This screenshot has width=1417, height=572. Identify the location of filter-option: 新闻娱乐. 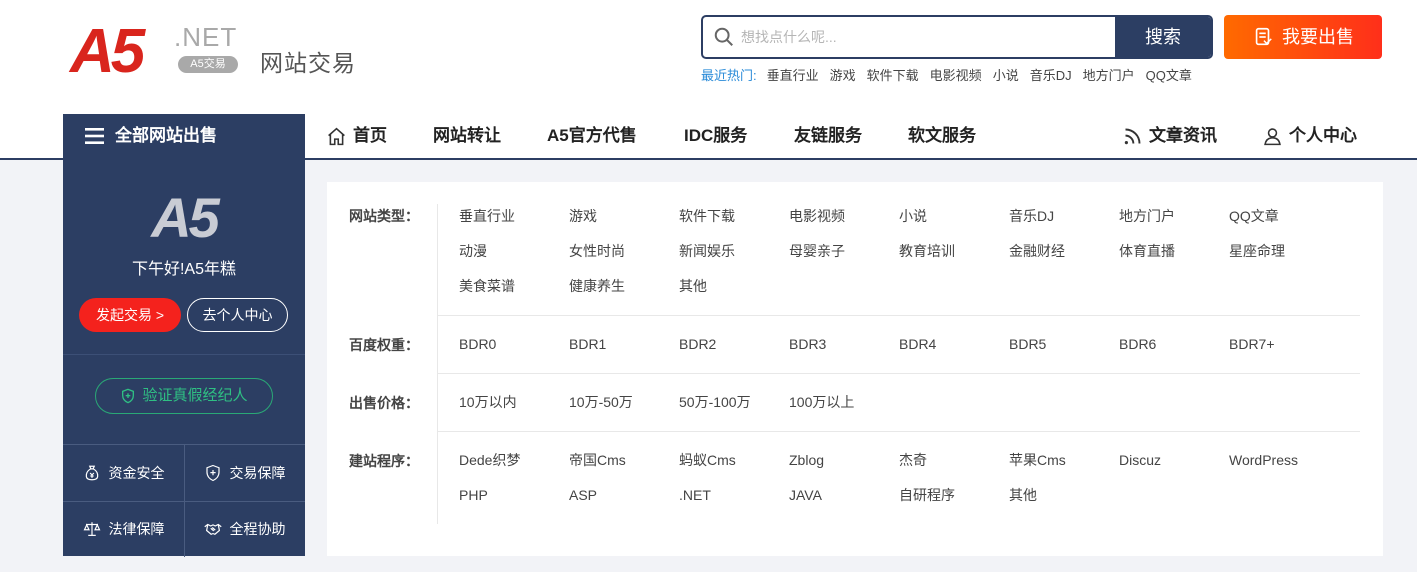
(707, 251).